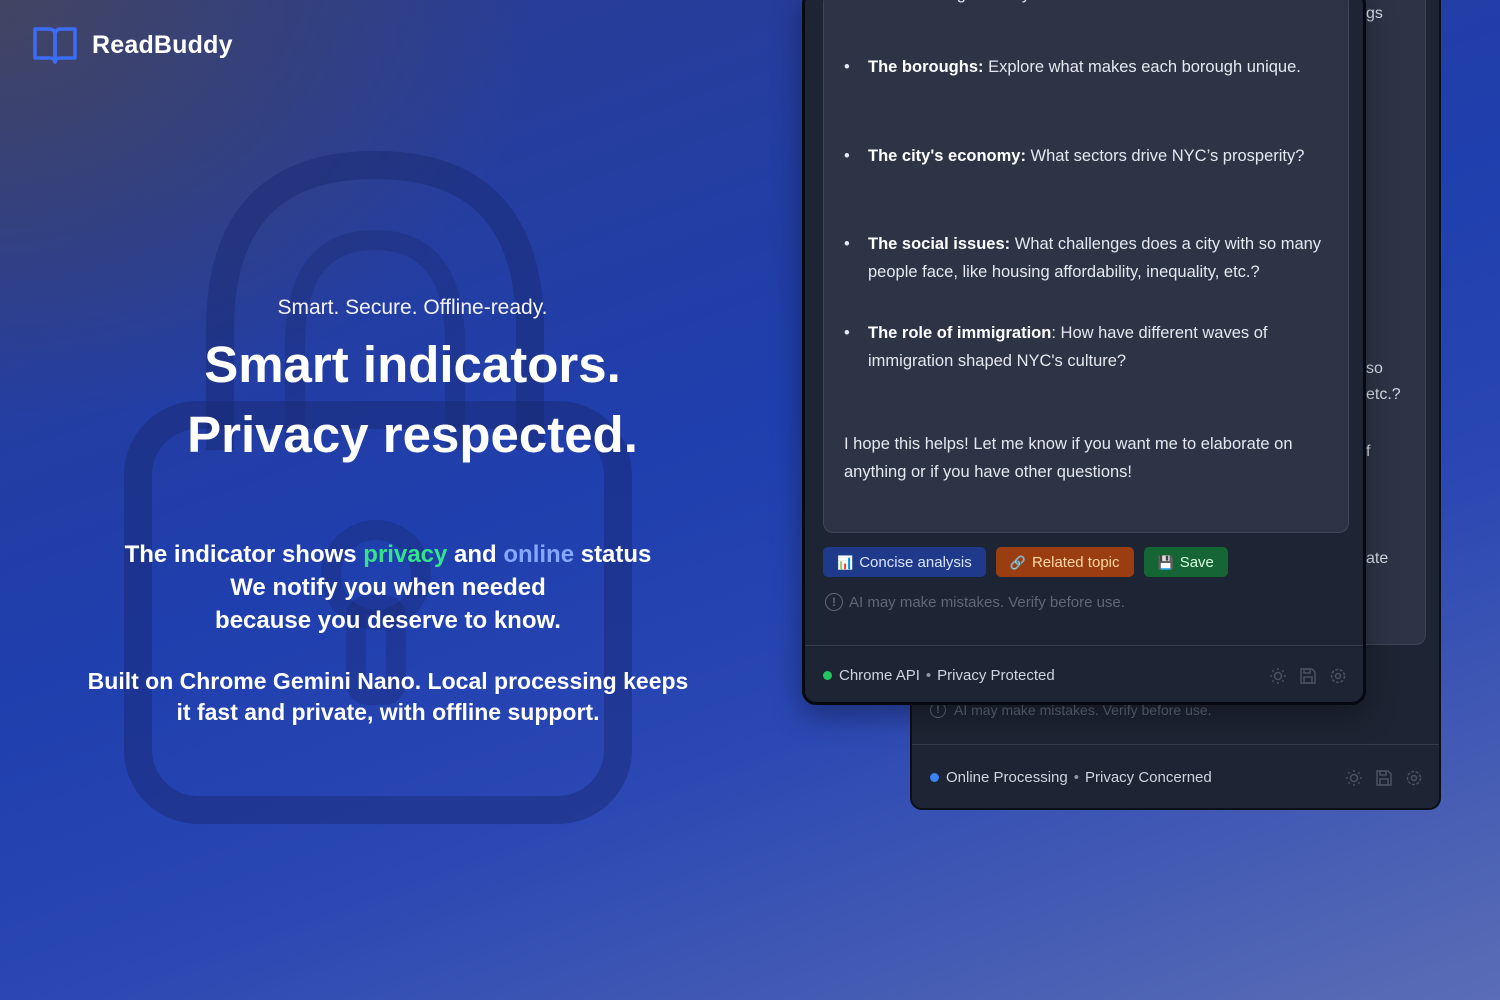  Describe the element at coordinates (412, 364) in the screenshot. I see `headline-line-1: Smart indicators.` at that location.